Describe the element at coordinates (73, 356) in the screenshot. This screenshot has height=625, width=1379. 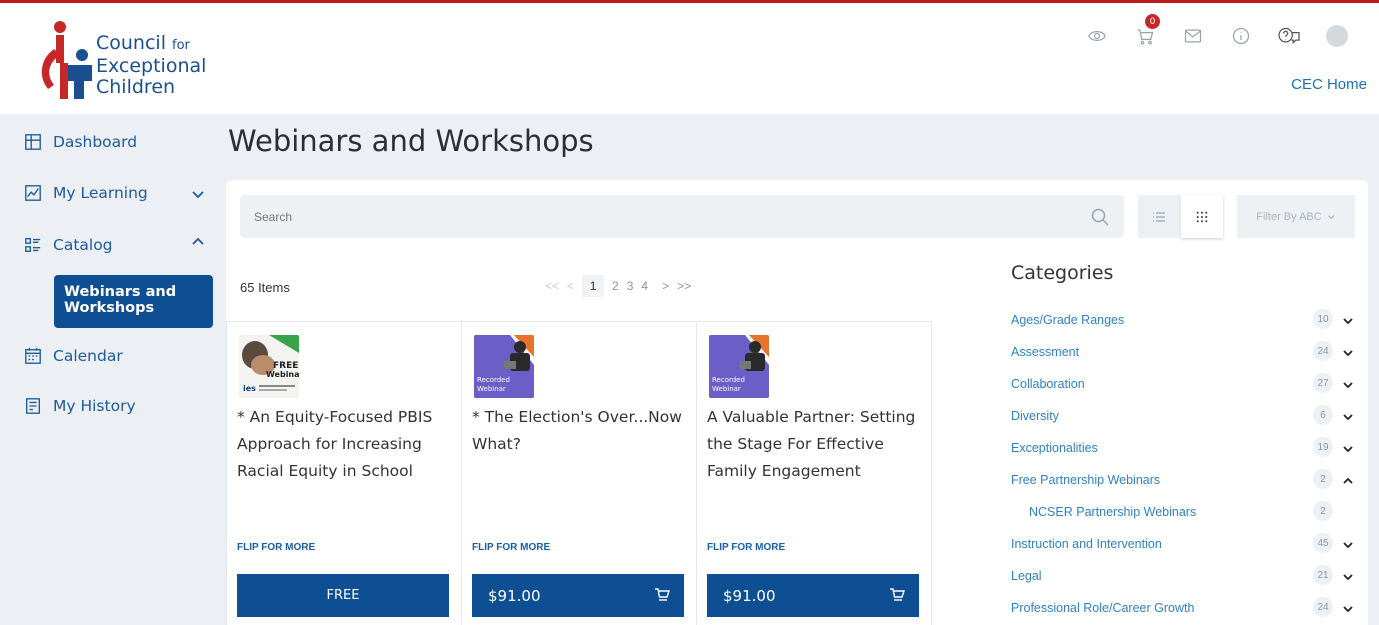
I see `sidebar-item-calendar: Calendar` at that location.